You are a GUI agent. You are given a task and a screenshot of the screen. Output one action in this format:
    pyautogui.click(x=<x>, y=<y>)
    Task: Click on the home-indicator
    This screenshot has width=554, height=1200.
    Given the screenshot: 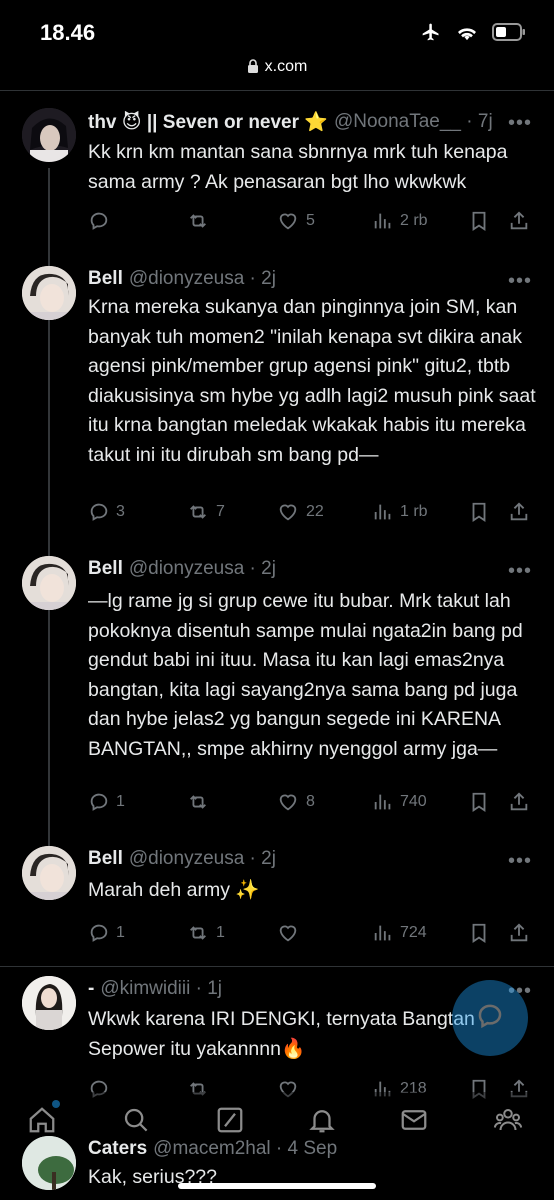 What is the action you would take?
    pyautogui.click(x=277, y=1186)
    